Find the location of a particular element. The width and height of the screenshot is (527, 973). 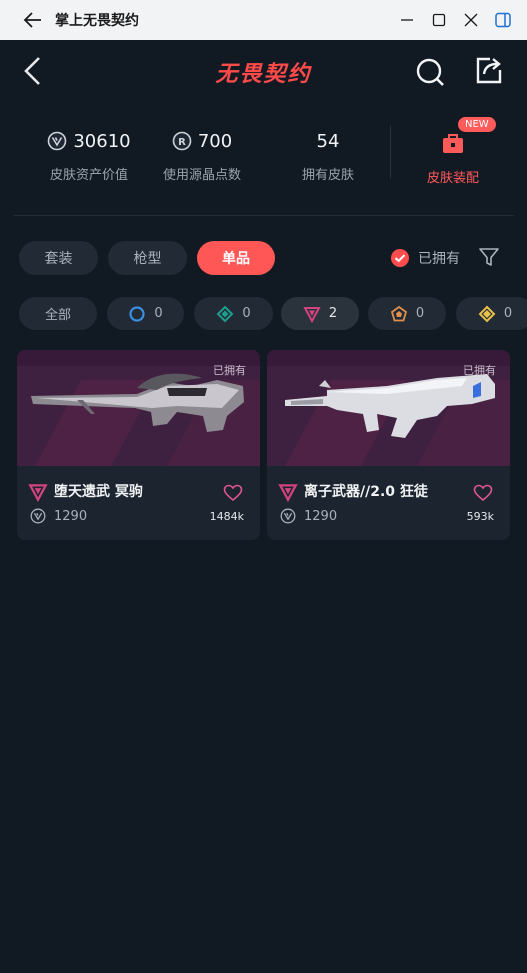

owned-filter-toggle: 已拥有 is located at coordinates (425, 258).